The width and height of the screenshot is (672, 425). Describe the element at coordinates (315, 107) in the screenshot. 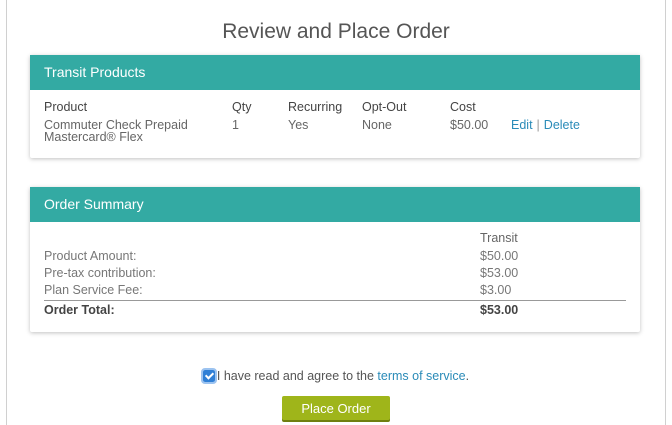

I see `col-recurring: Recurring` at that location.